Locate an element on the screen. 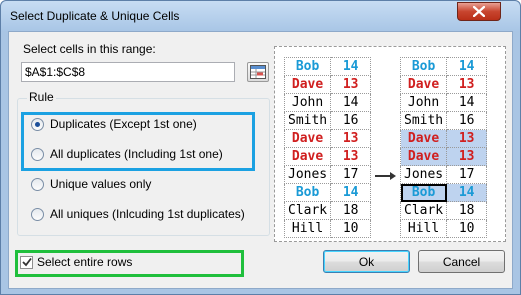 Image resolution: width=521 pixels, height=295 pixels. rule-legend: Rule is located at coordinates (41, 97).